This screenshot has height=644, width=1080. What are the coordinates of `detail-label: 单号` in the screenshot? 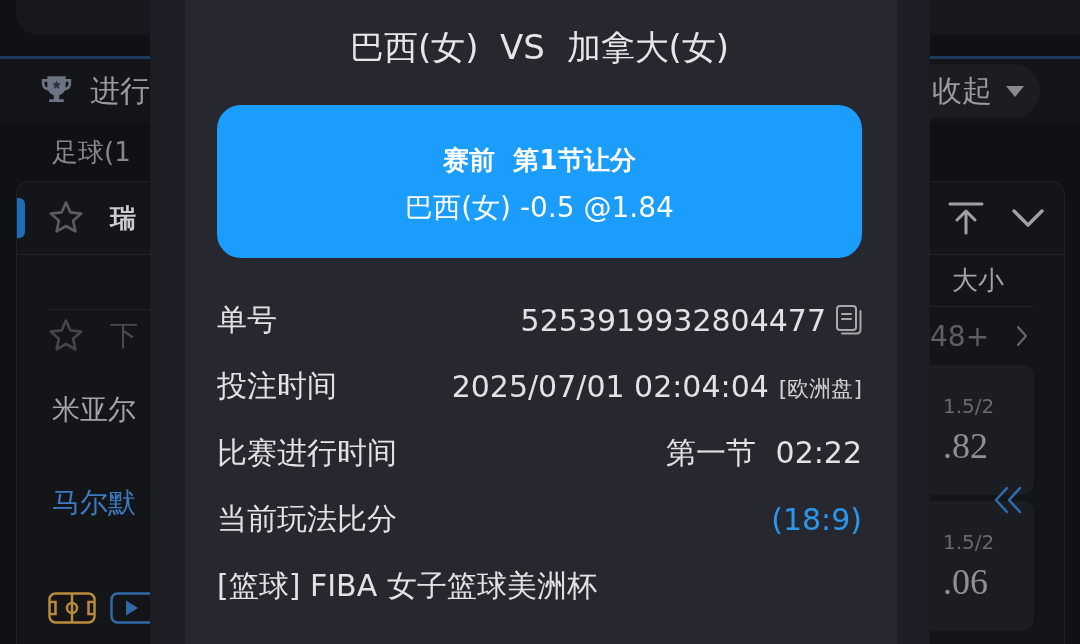 It's located at (247, 319).